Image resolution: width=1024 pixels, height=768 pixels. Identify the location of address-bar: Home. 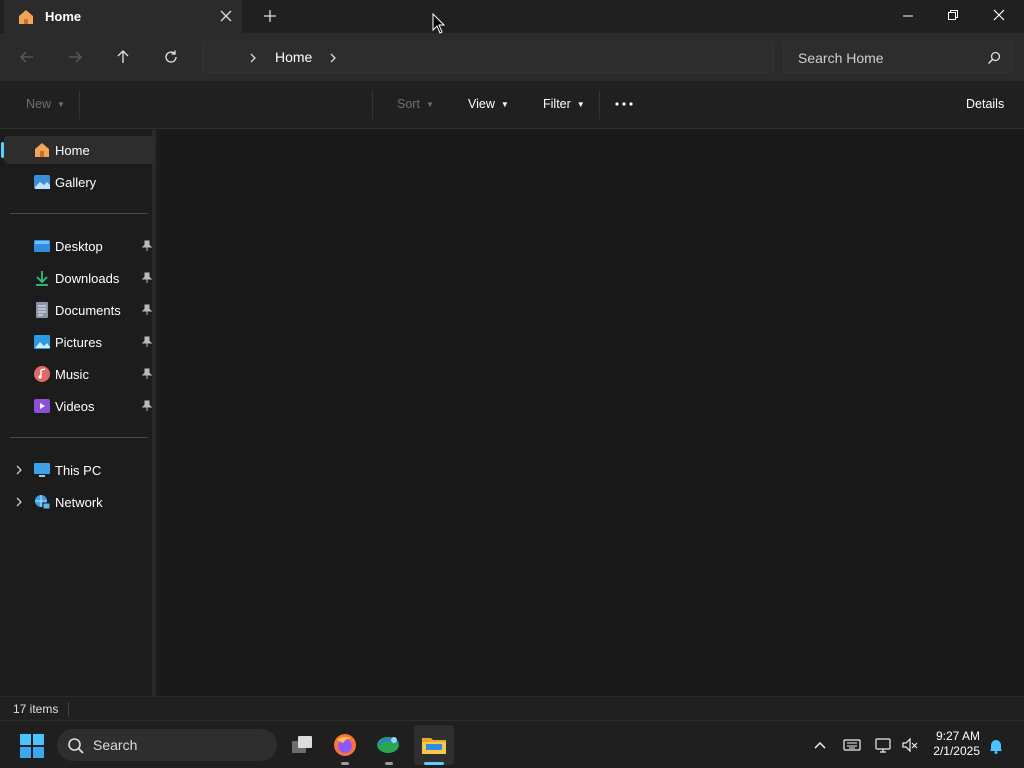
(488, 57).